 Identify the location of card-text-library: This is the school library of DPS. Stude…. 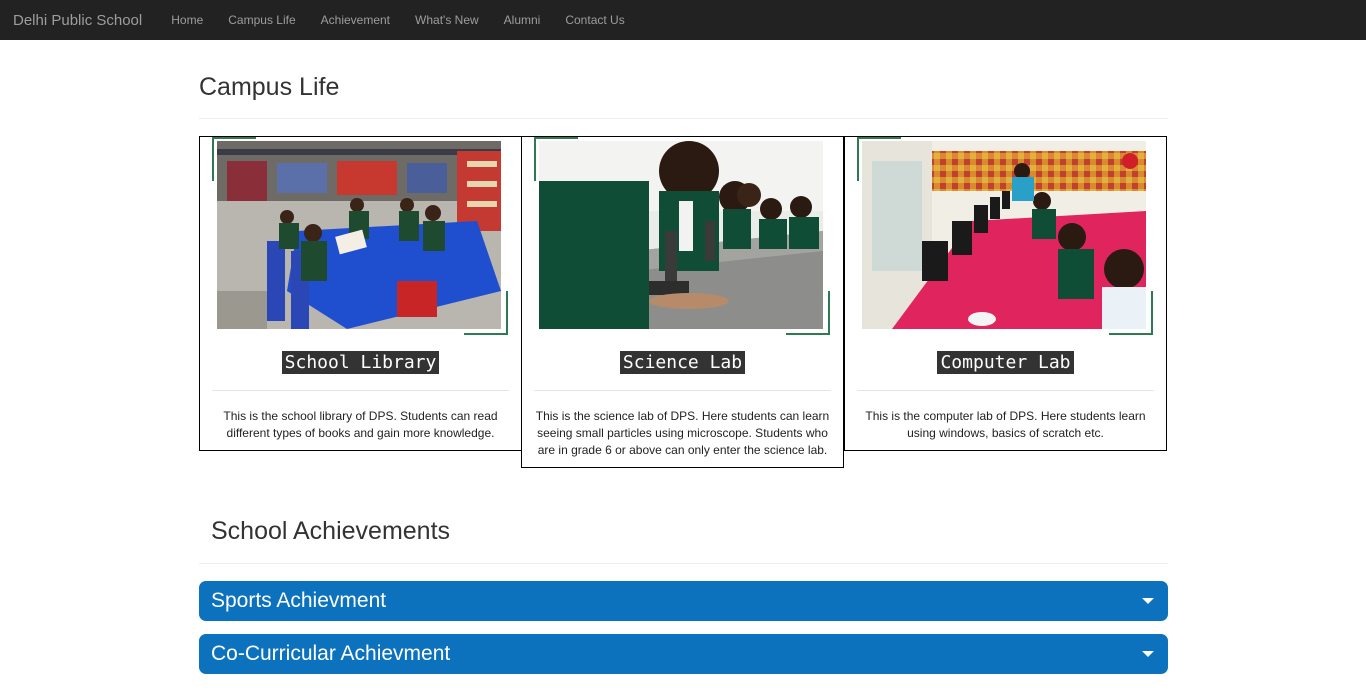
(360, 424).